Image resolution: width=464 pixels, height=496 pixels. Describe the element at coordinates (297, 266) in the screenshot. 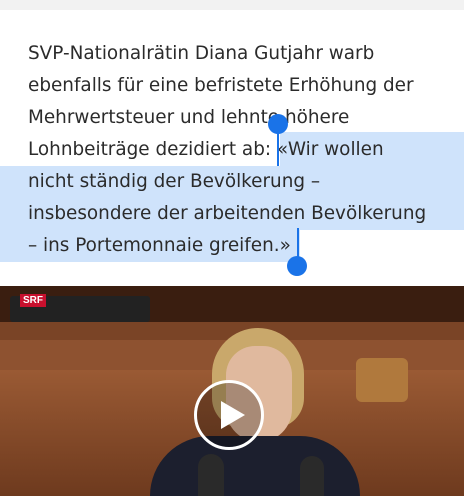

I see `selection-end-handle` at that location.